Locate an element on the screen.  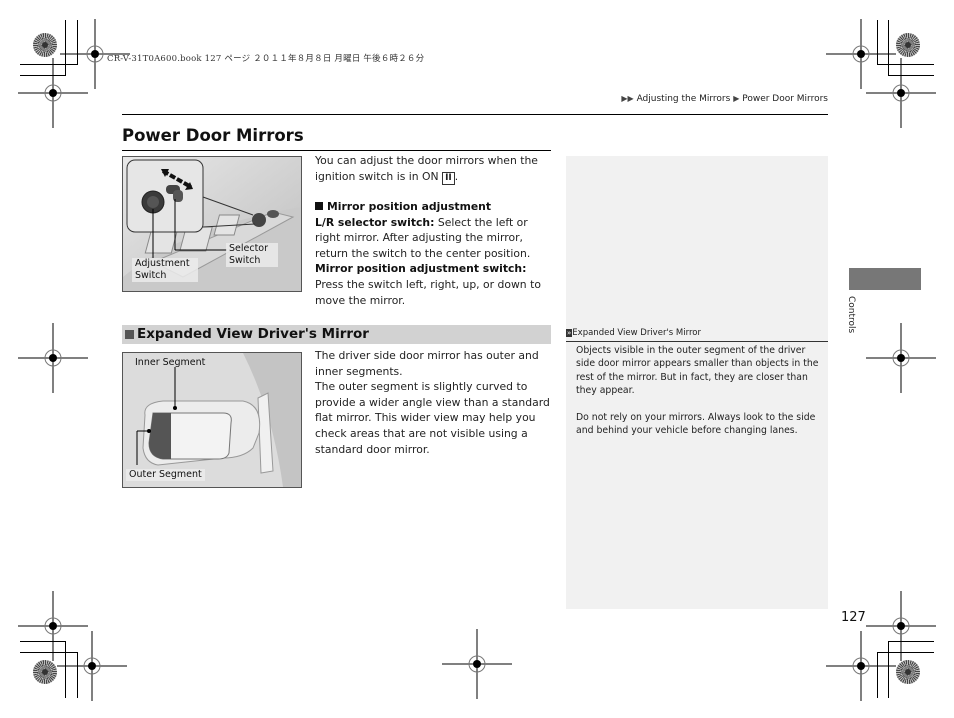
page-number: 127 is located at coordinates (853, 617).